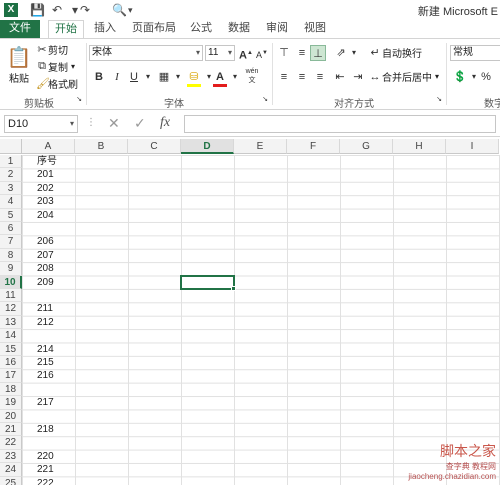 Image resolution: width=500 pixels, height=485 pixels. I want to click on tab-review: 审阅, so click(277, 29).